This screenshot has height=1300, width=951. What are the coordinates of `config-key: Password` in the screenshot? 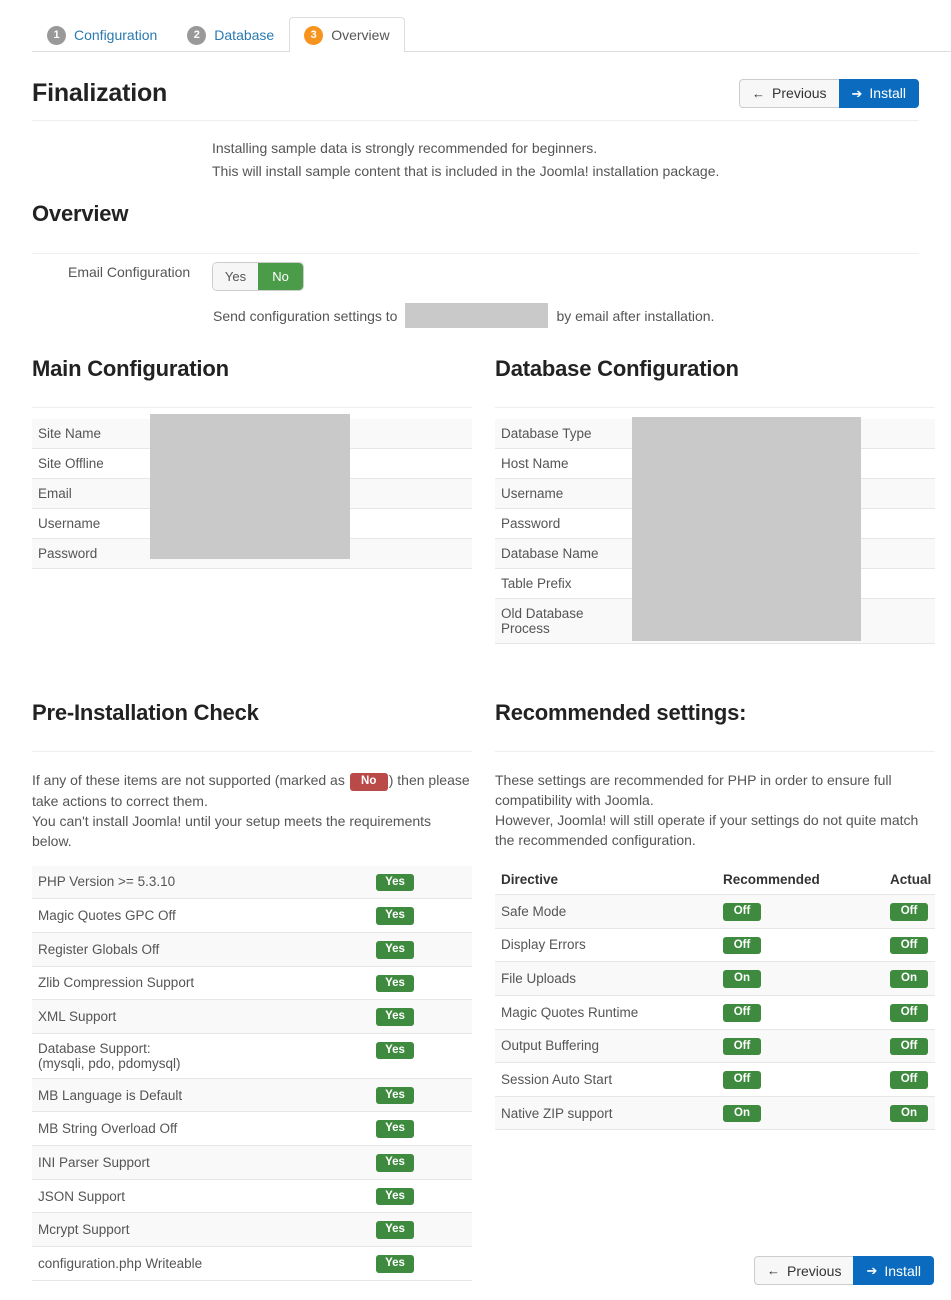 It's located at (97, 553).